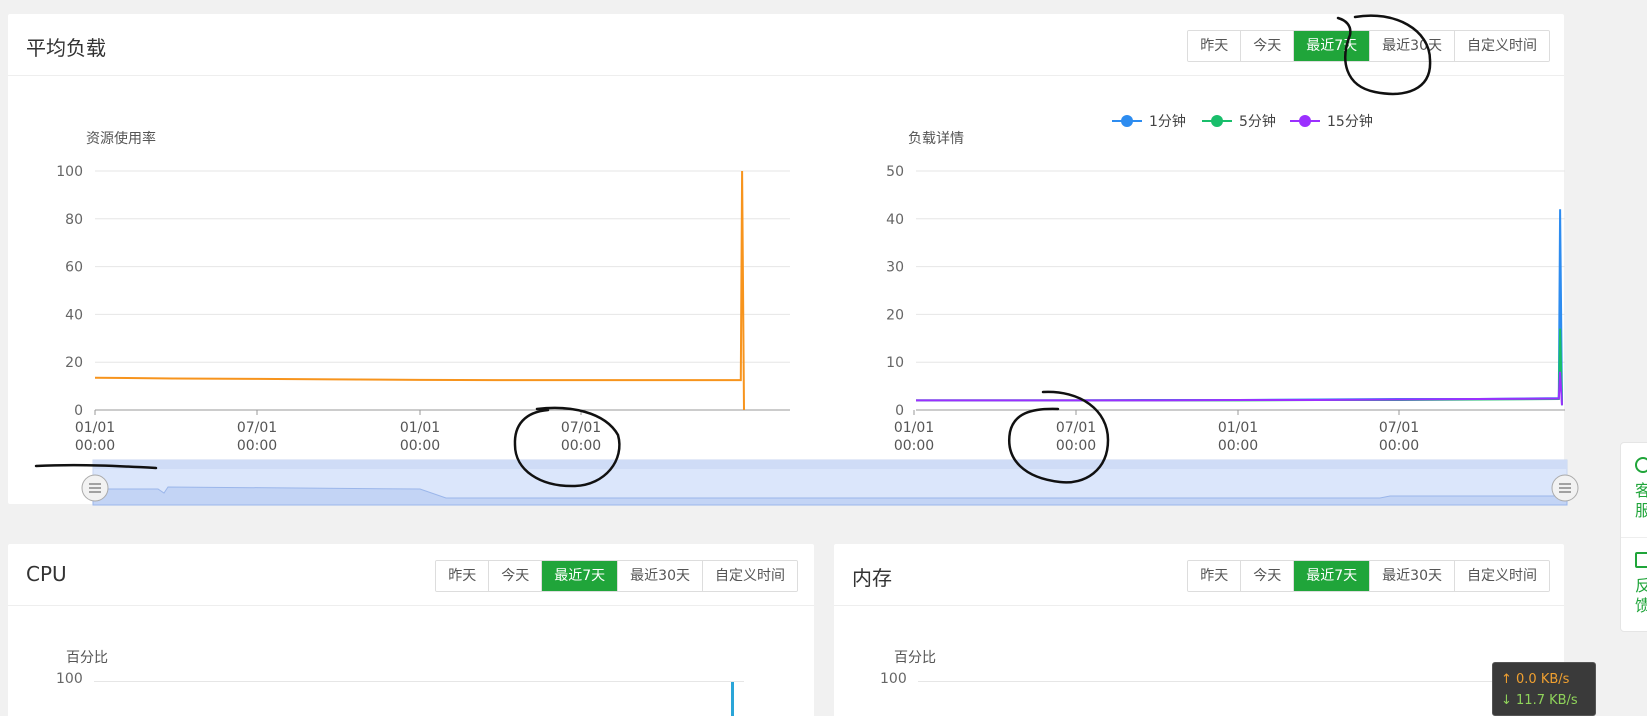 The image size is (1647, 716). What do you see at coordinates (411, 575) in the screenshot?
I see `cpu-panel-header: CPU 昨天 今天 最近7天 最近30天 自定义时间` at bounding box center [411, 575].